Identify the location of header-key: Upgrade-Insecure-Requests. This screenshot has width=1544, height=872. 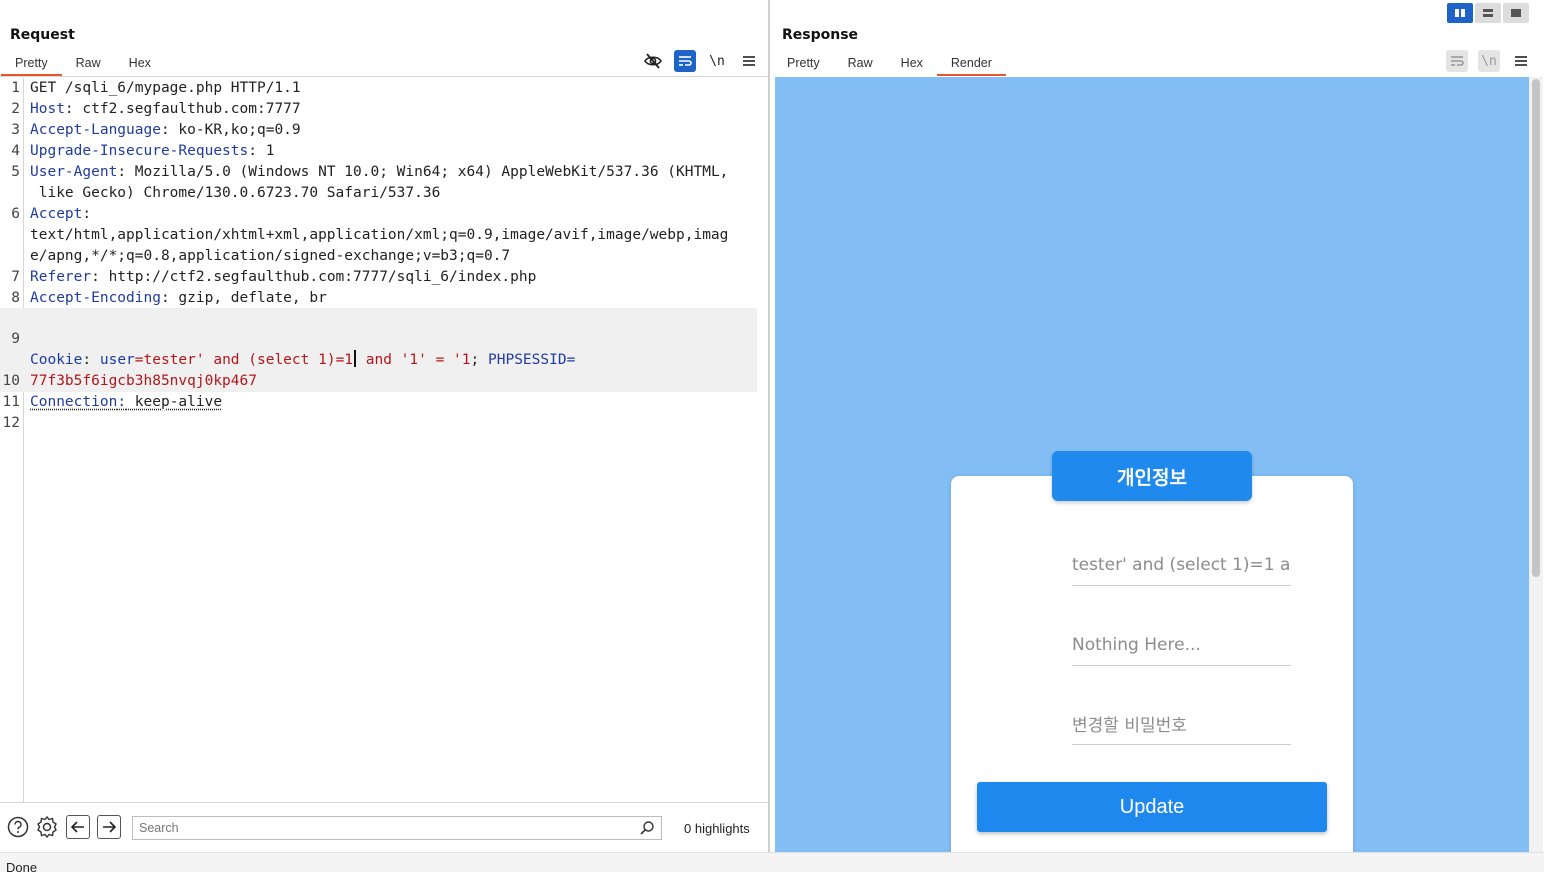
(139, 151).